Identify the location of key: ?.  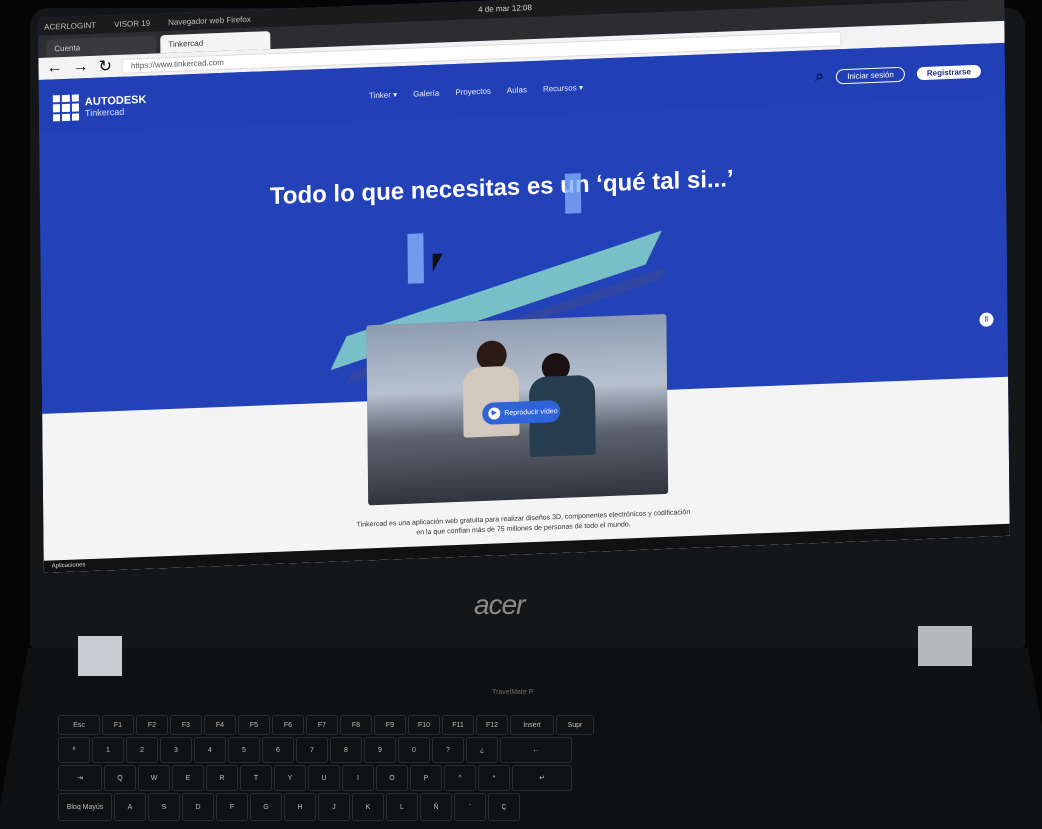
(448, 750).